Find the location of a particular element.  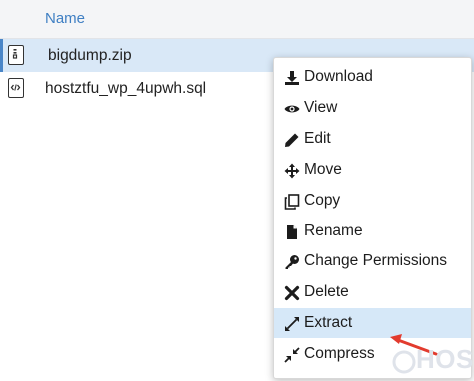

code-file-icon is located at coordinates (16, 88).